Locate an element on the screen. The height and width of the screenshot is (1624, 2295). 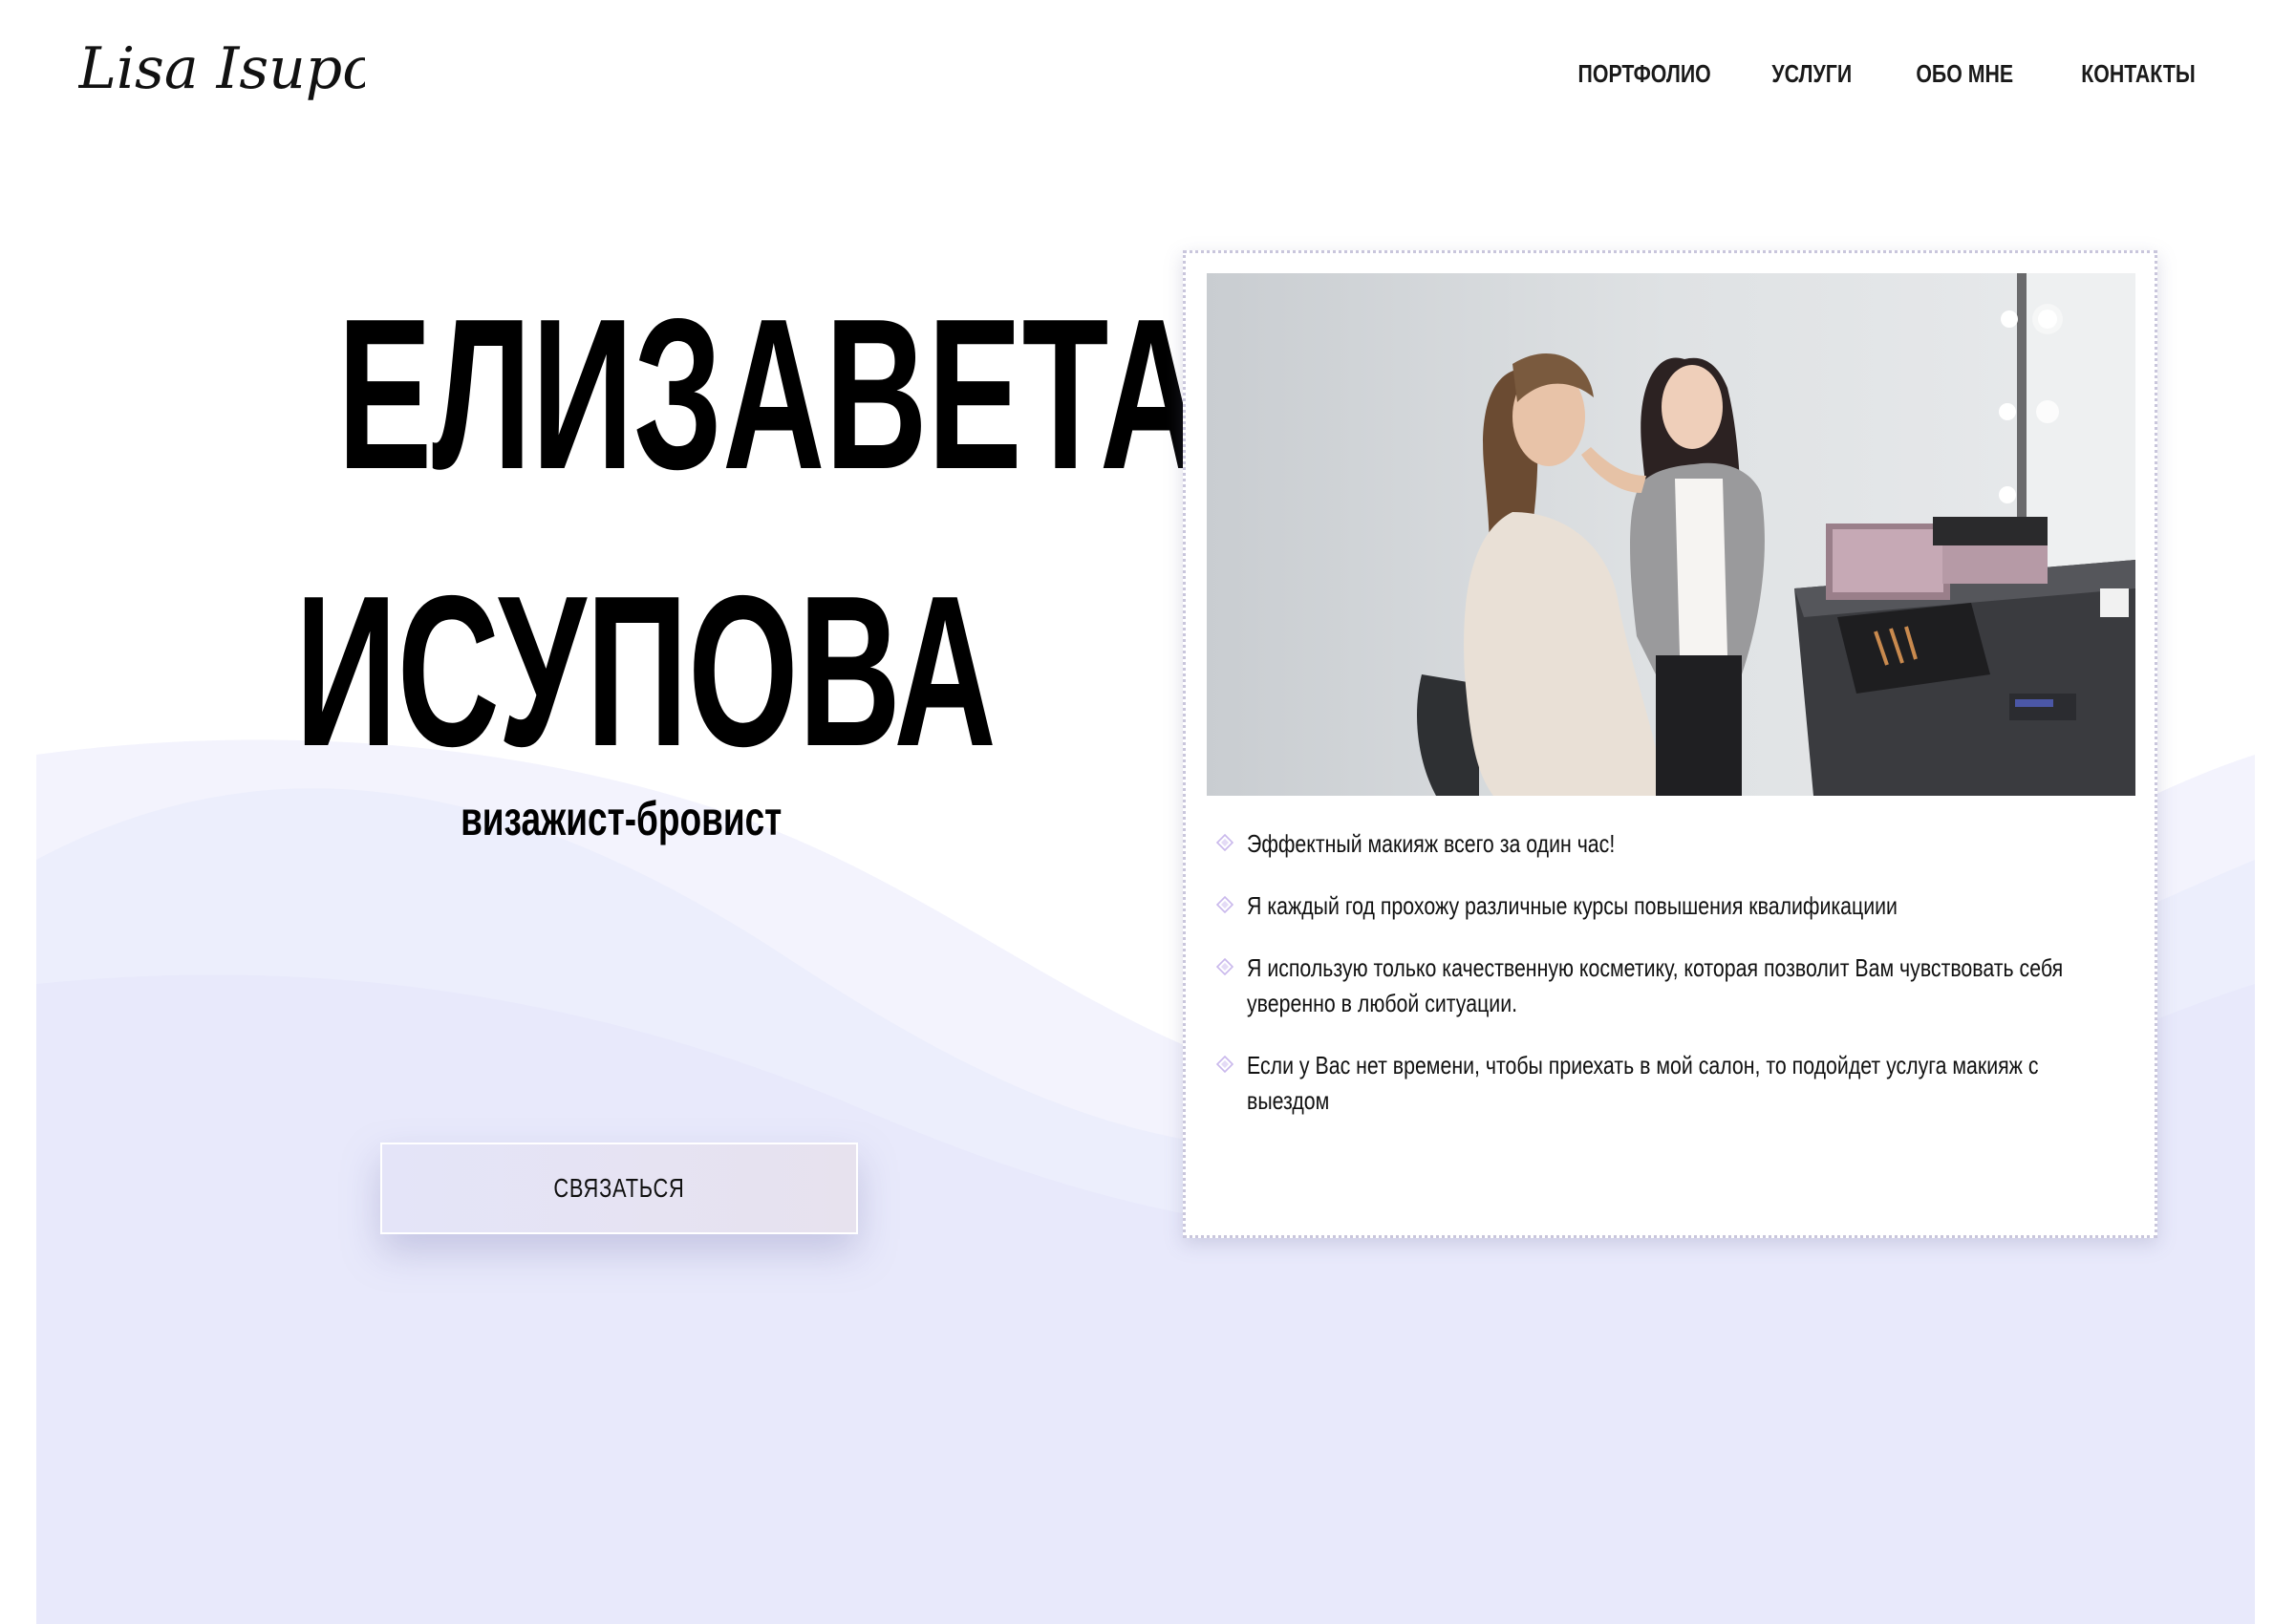
svg-text: Lisa Isupova is located at coordinates (221, 69).